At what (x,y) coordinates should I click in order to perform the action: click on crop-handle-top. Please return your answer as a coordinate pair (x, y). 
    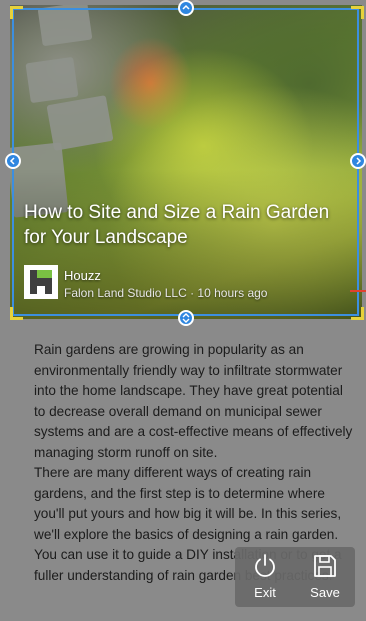
    Looking at the image, I should click on (186, 8).